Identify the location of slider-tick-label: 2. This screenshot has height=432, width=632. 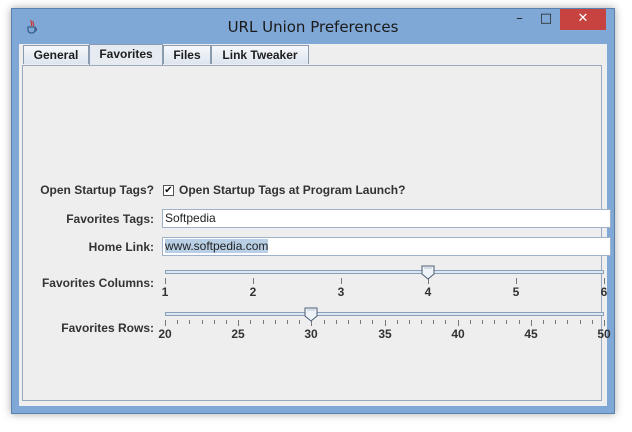
(253, 292).